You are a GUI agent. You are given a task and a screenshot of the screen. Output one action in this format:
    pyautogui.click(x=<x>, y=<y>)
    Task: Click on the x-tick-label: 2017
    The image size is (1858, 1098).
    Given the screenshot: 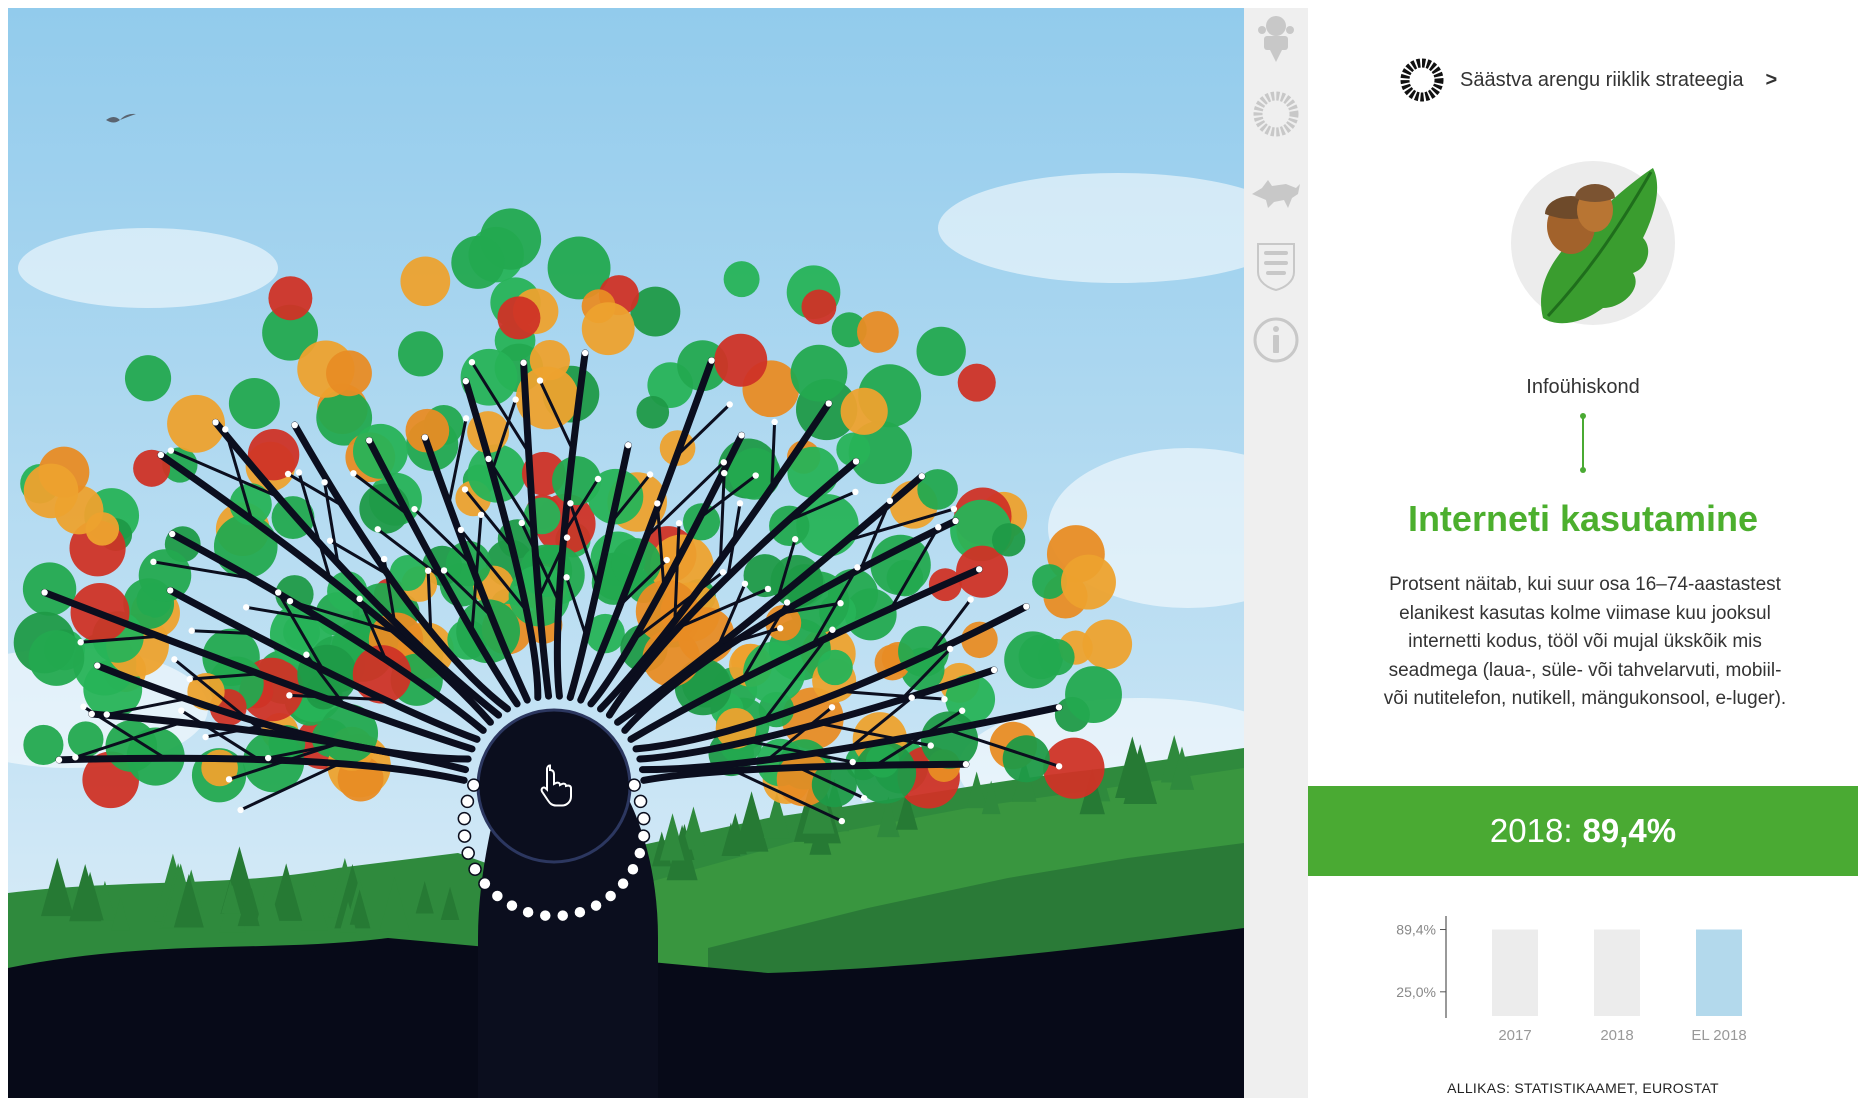 What is the action you would take?
    pyautogui.click(x=1514, y=1035)
    